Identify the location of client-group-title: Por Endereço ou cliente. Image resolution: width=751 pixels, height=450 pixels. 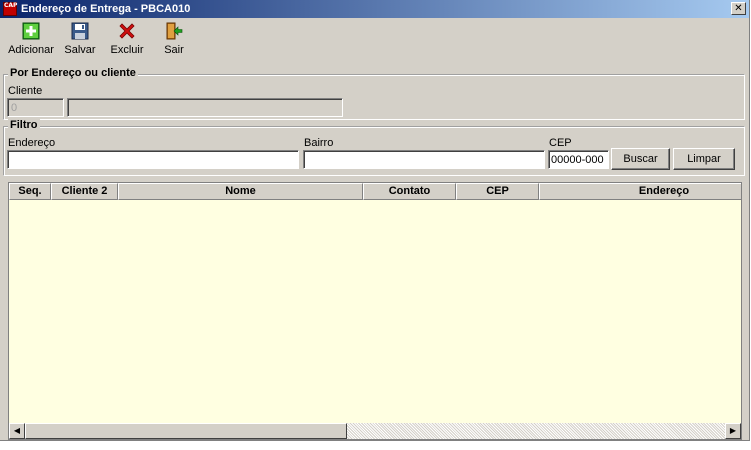
(73, 73).